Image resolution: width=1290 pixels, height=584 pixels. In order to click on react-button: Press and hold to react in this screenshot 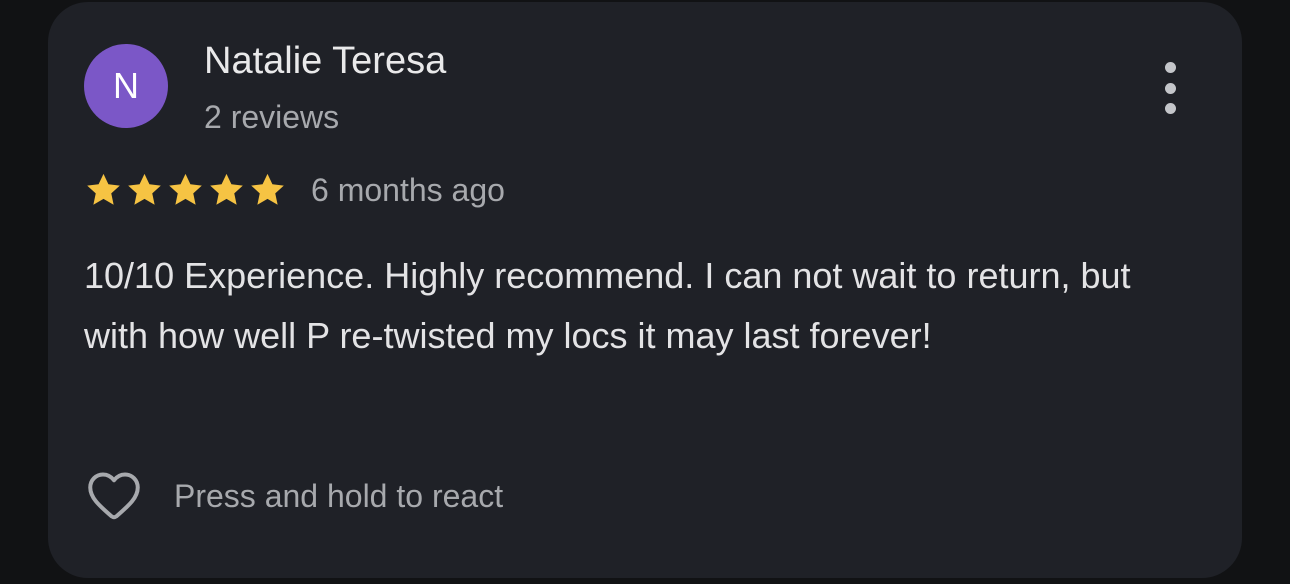, I will do `click(292, 496)`.